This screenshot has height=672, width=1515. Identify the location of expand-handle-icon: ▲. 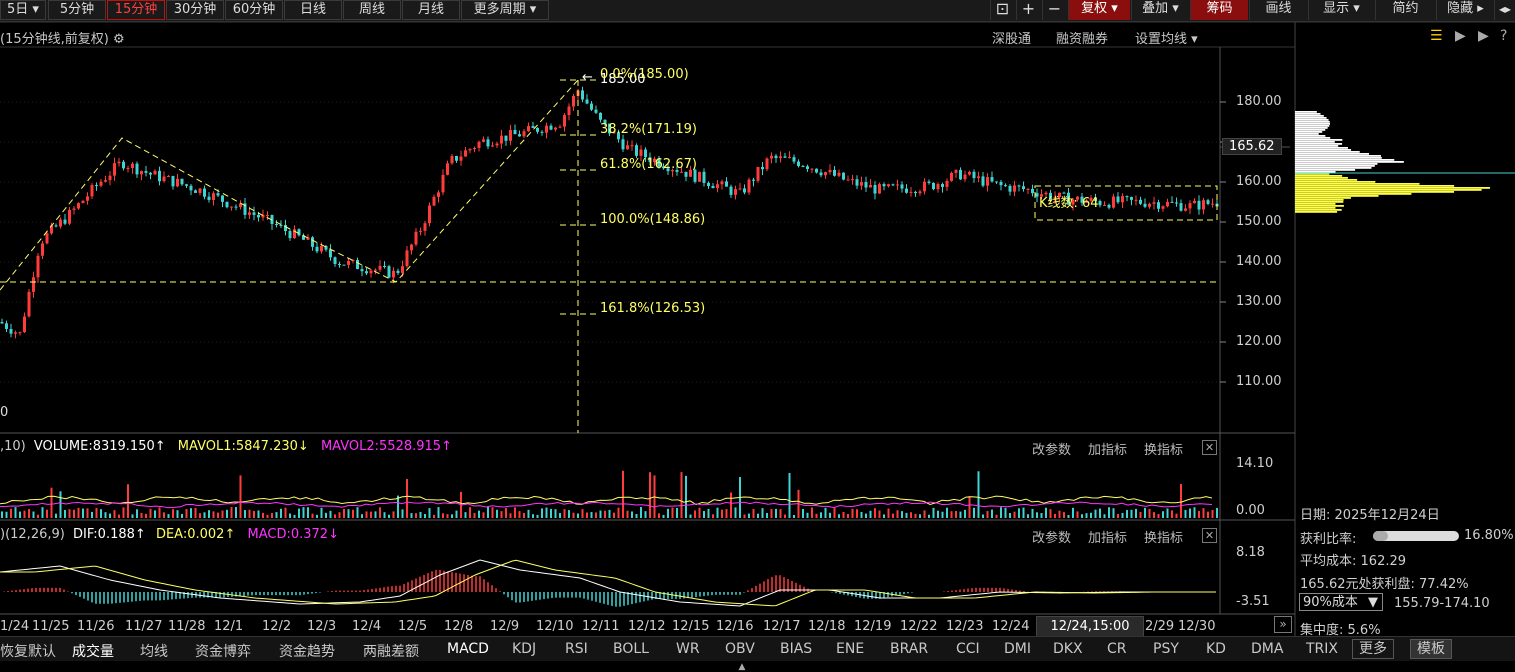
(742, 667).